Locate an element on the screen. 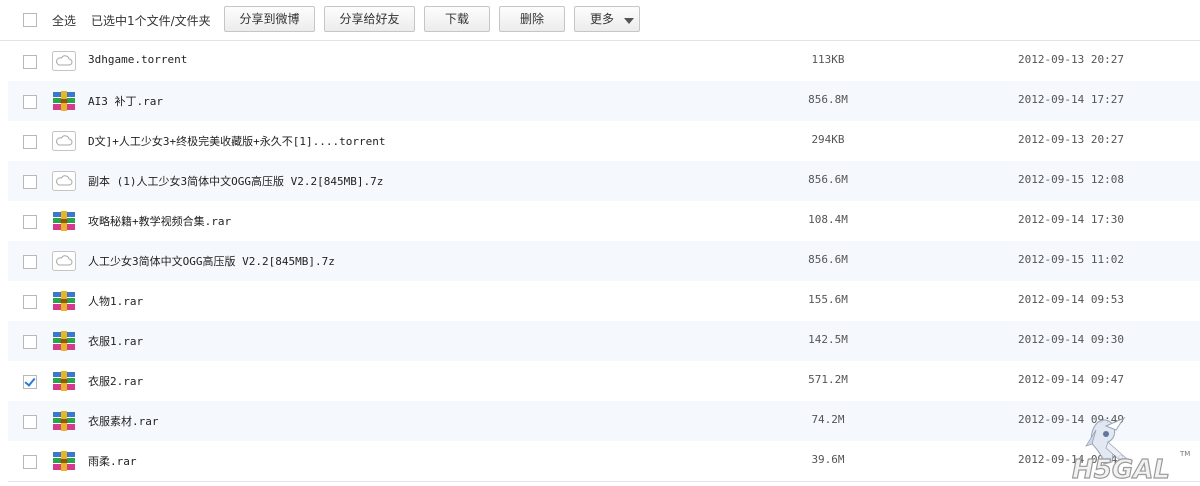 Image resolution: width=1200 pixels, height=486 pixels. file-name: 衣服素材.rar is located at coordinates (123, 421).